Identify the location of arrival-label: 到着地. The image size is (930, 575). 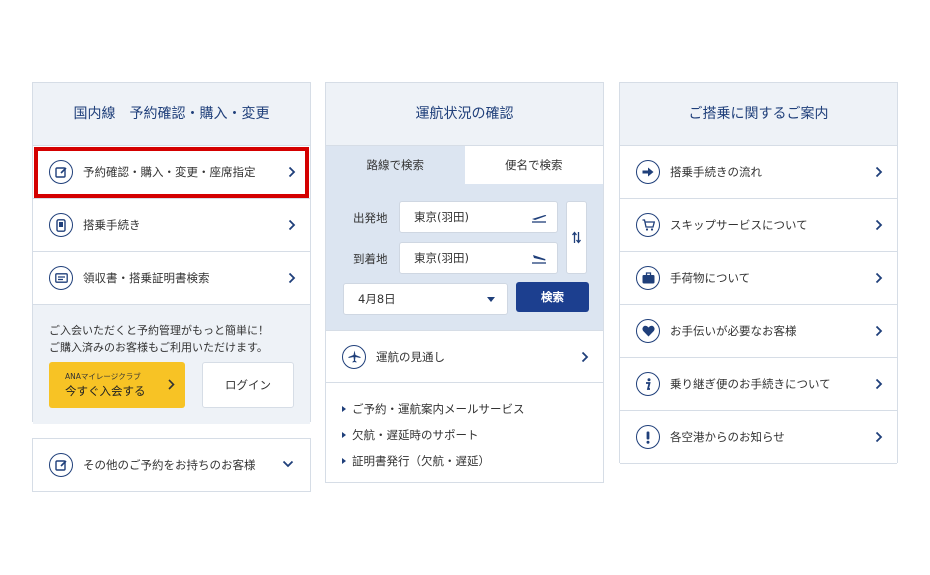
(370, 259).